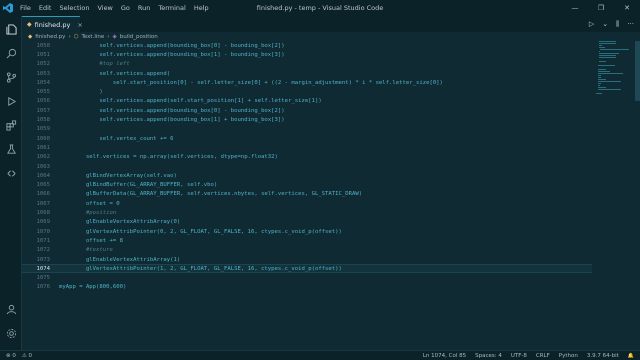 The image size is (640, 360). Describe the element at coordinates (543, 356) in the screenshot. I see `eol-setting: CRLF` at that location.